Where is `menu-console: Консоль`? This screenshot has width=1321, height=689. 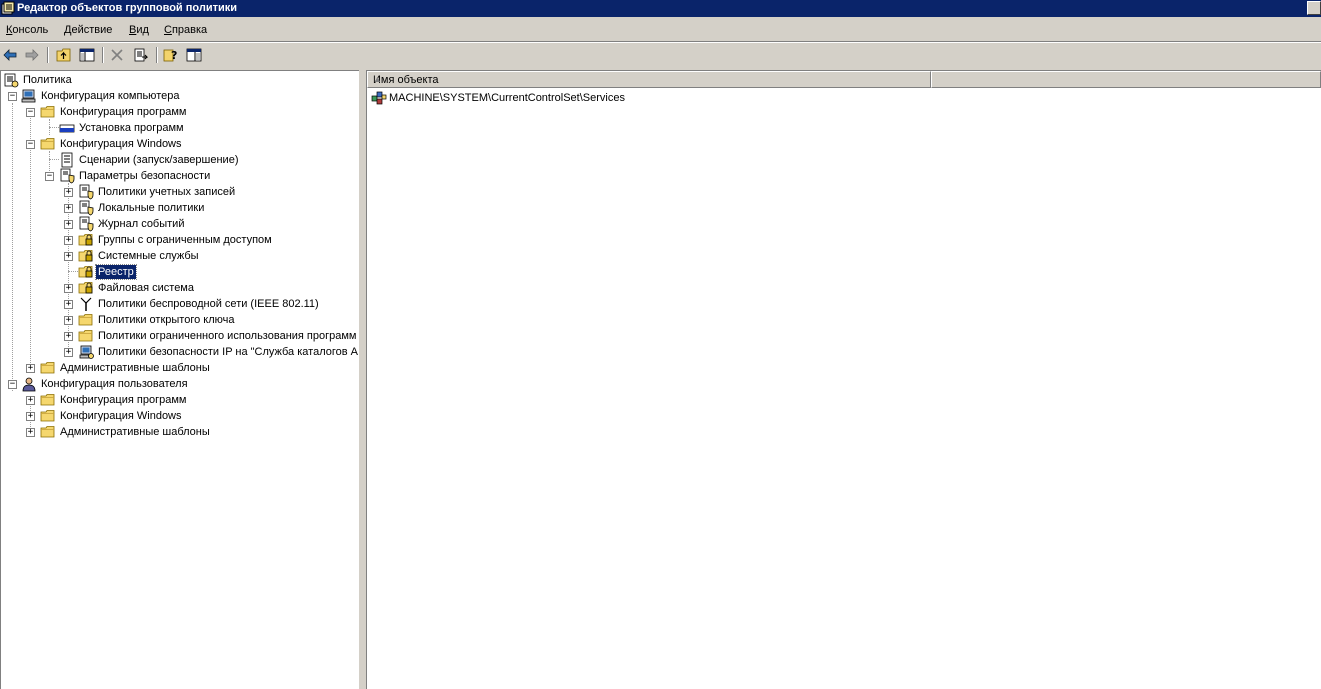
menu-console: Консоль is located at coordinates (27, 30).